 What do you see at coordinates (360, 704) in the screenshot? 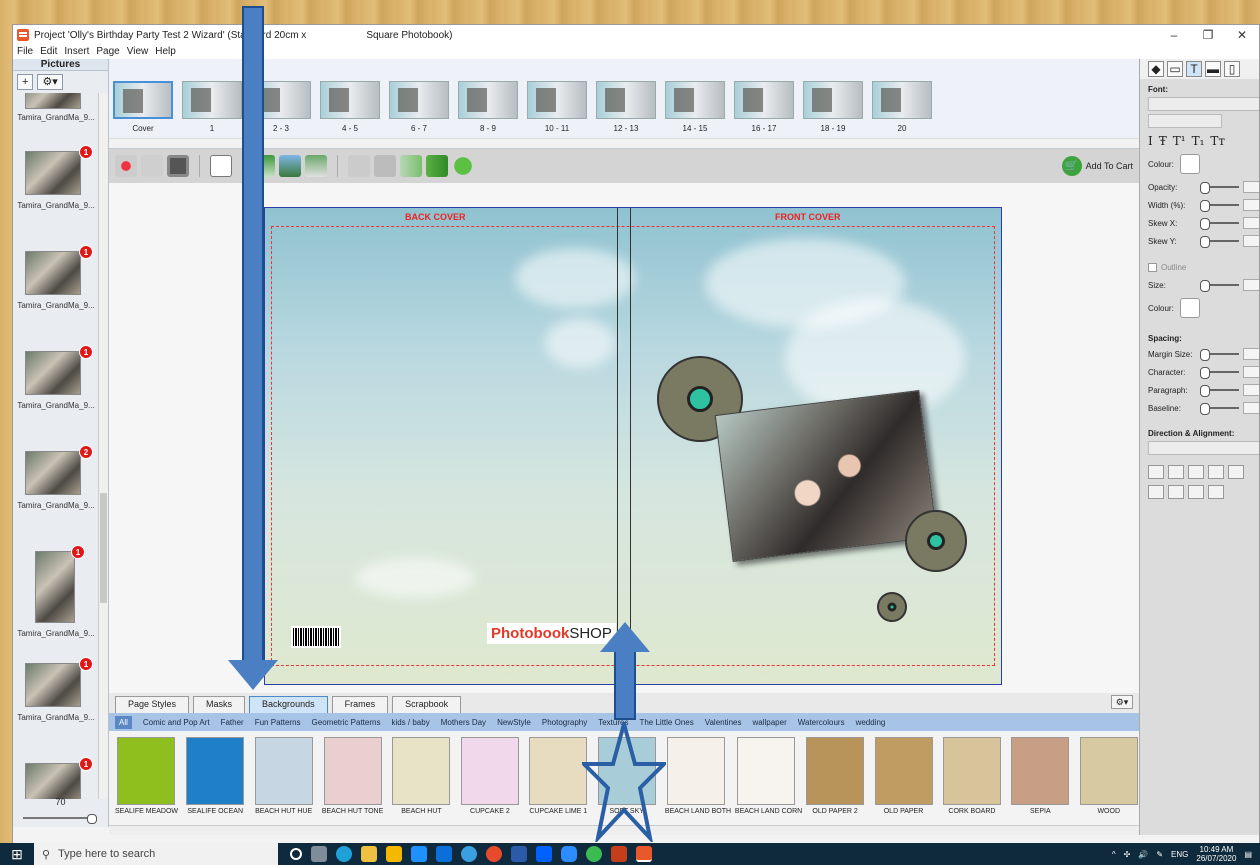
I see `tab-frames: Frames` at bounding box center [360, 704].